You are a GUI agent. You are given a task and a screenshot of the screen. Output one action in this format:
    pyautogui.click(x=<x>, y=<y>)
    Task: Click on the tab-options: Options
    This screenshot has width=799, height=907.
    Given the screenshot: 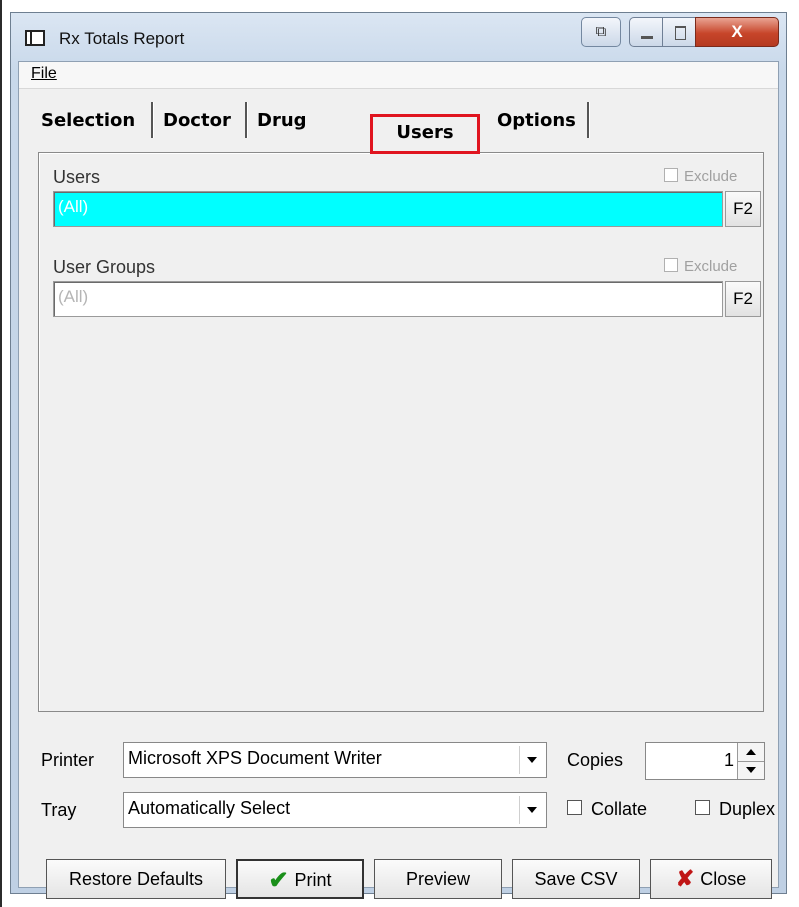 What is the action you would take?
    pyautogui.click(x=539, y=120)
    